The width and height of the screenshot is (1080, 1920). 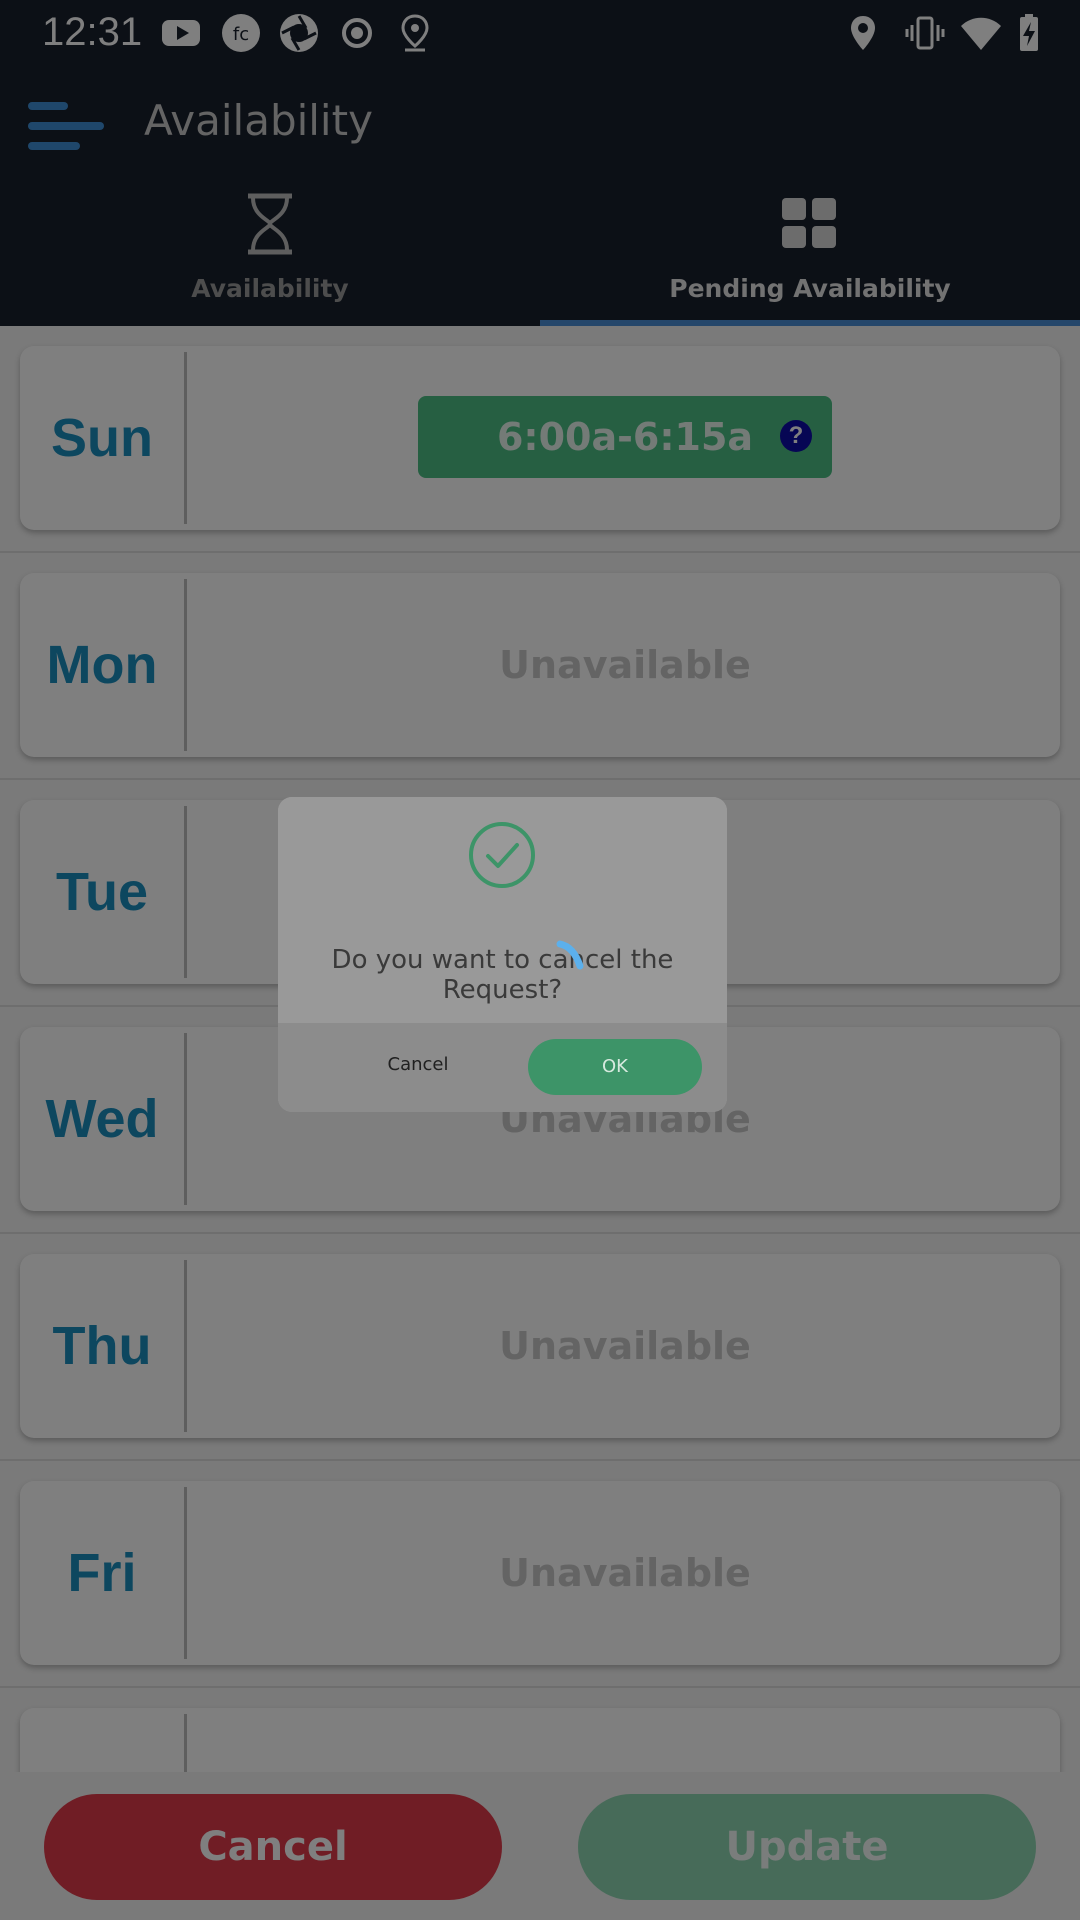 What do you see at coordinates (418, 1065) in the screenshot?
I see `dialog-cancel-button: Cancel` at bounding box center [418, 1065].